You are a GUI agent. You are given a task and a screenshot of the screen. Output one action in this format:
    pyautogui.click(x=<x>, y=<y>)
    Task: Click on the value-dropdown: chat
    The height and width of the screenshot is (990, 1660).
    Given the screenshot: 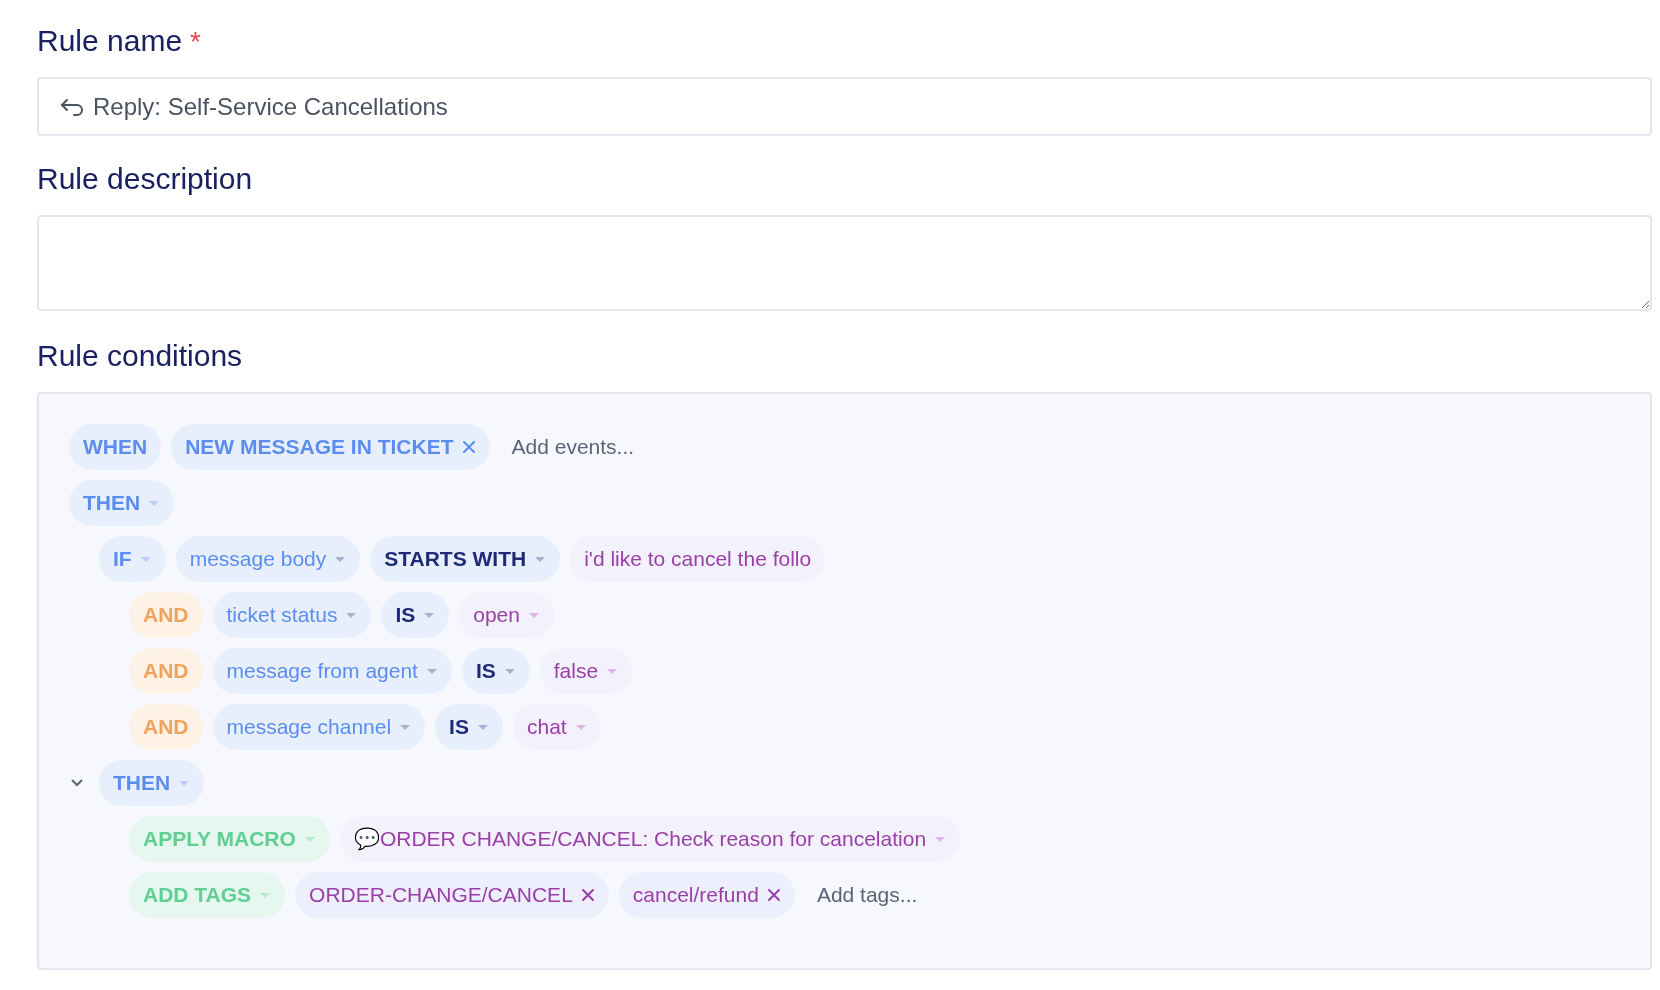 What is the action you would take?
    pyautogui.click(x=556, y=727)
    